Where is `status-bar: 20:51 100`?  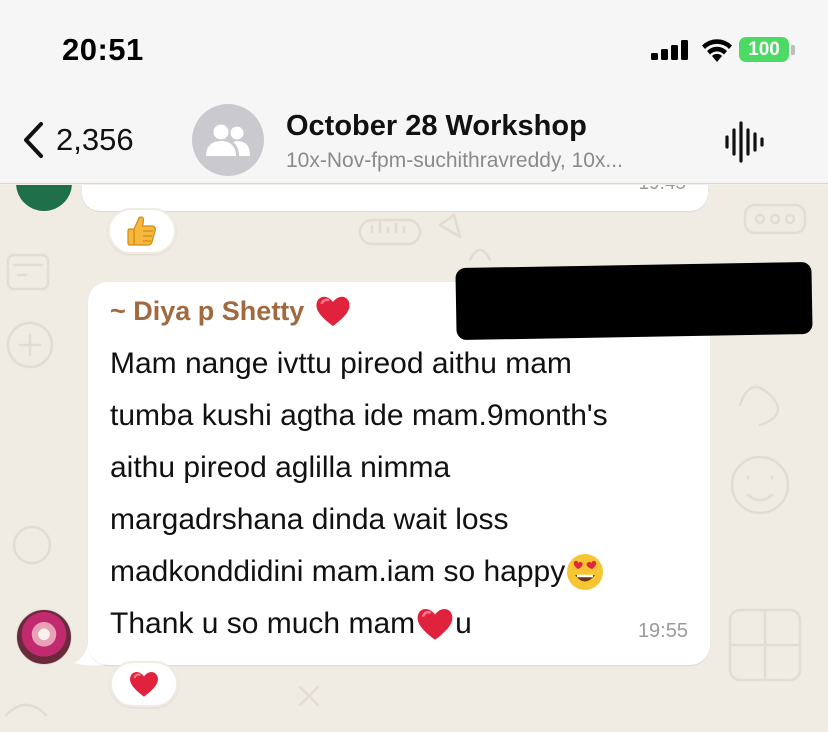 status-bar: 20:51 100 is located at coordinates (414, 50).